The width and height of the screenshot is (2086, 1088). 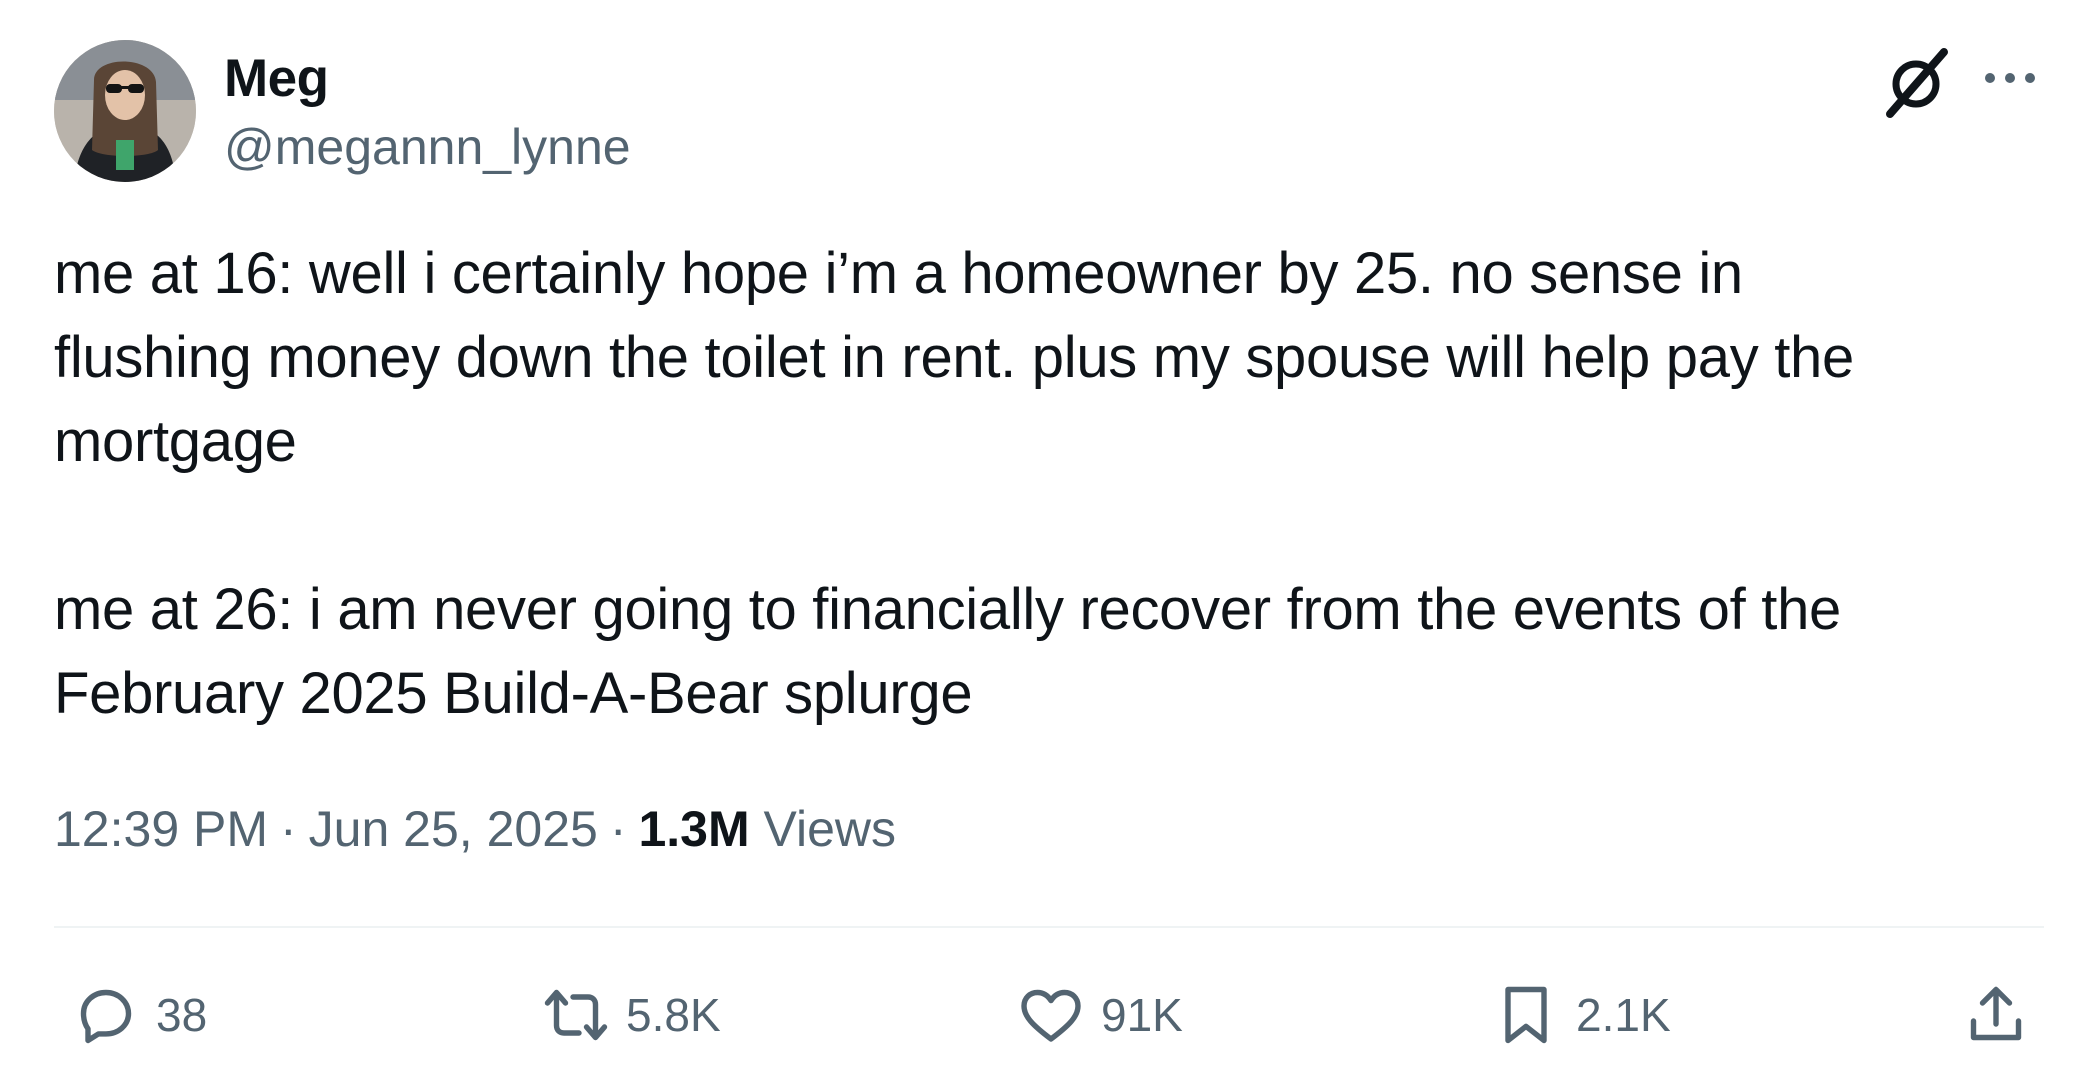 I want to click on repost-icon, so click(x=576, y=1015).